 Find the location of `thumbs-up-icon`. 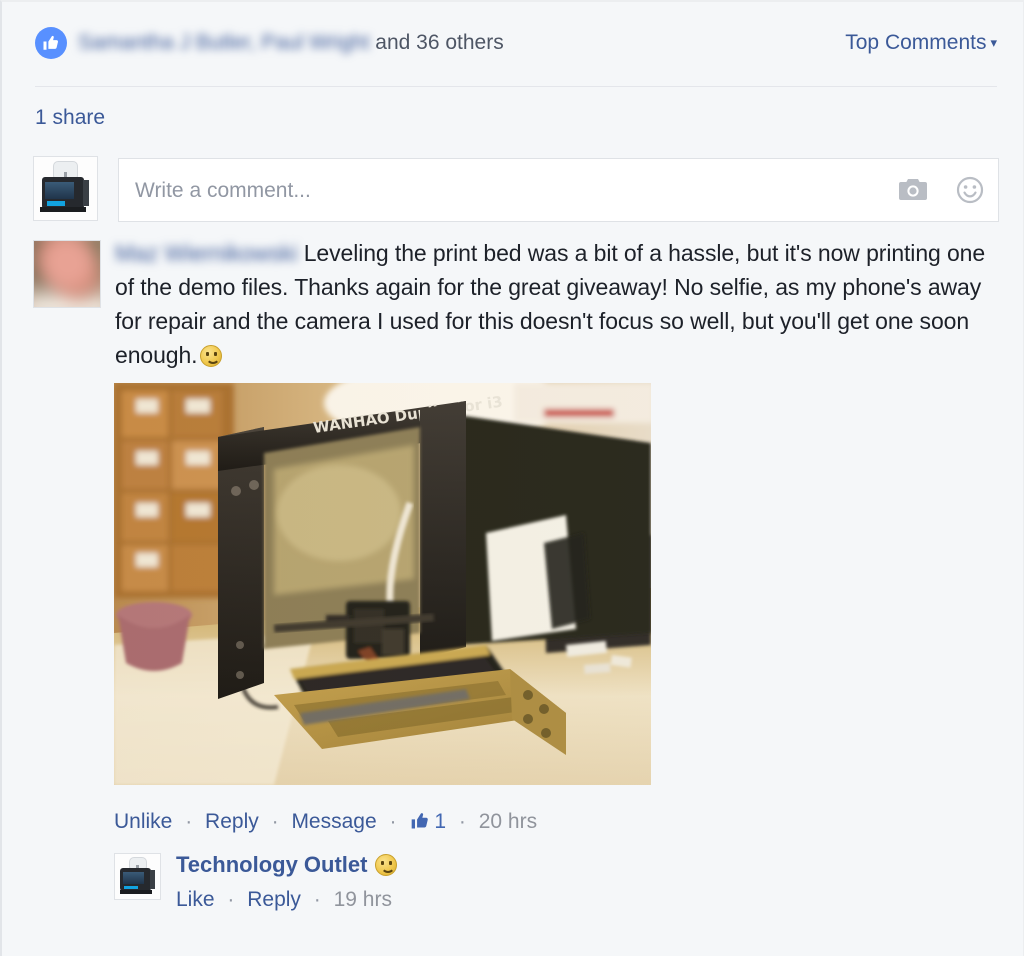

thumbs-up-icon is located at coordinates (51, 43).